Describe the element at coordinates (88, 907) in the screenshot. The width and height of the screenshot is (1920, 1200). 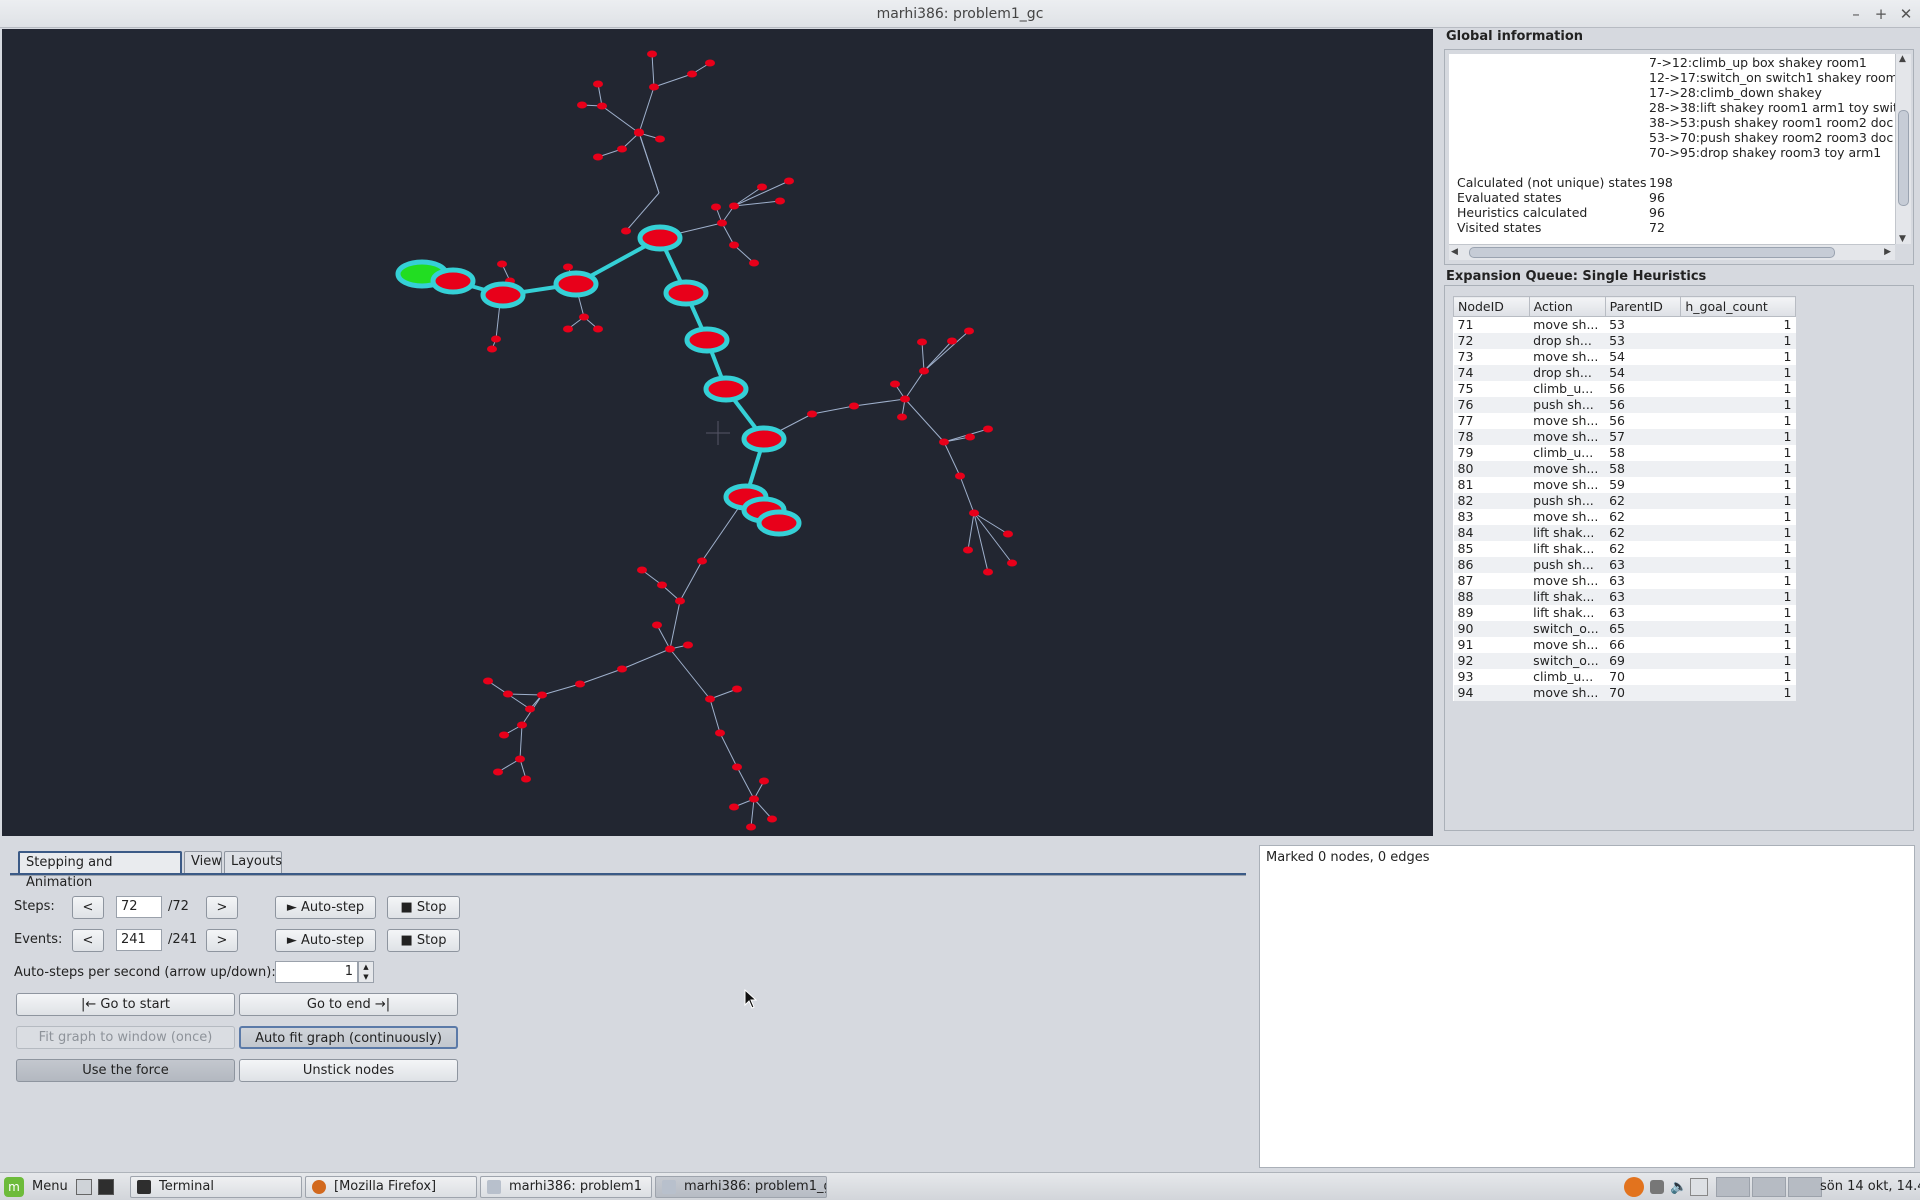
I see `steps-prev-button: <` at that location.